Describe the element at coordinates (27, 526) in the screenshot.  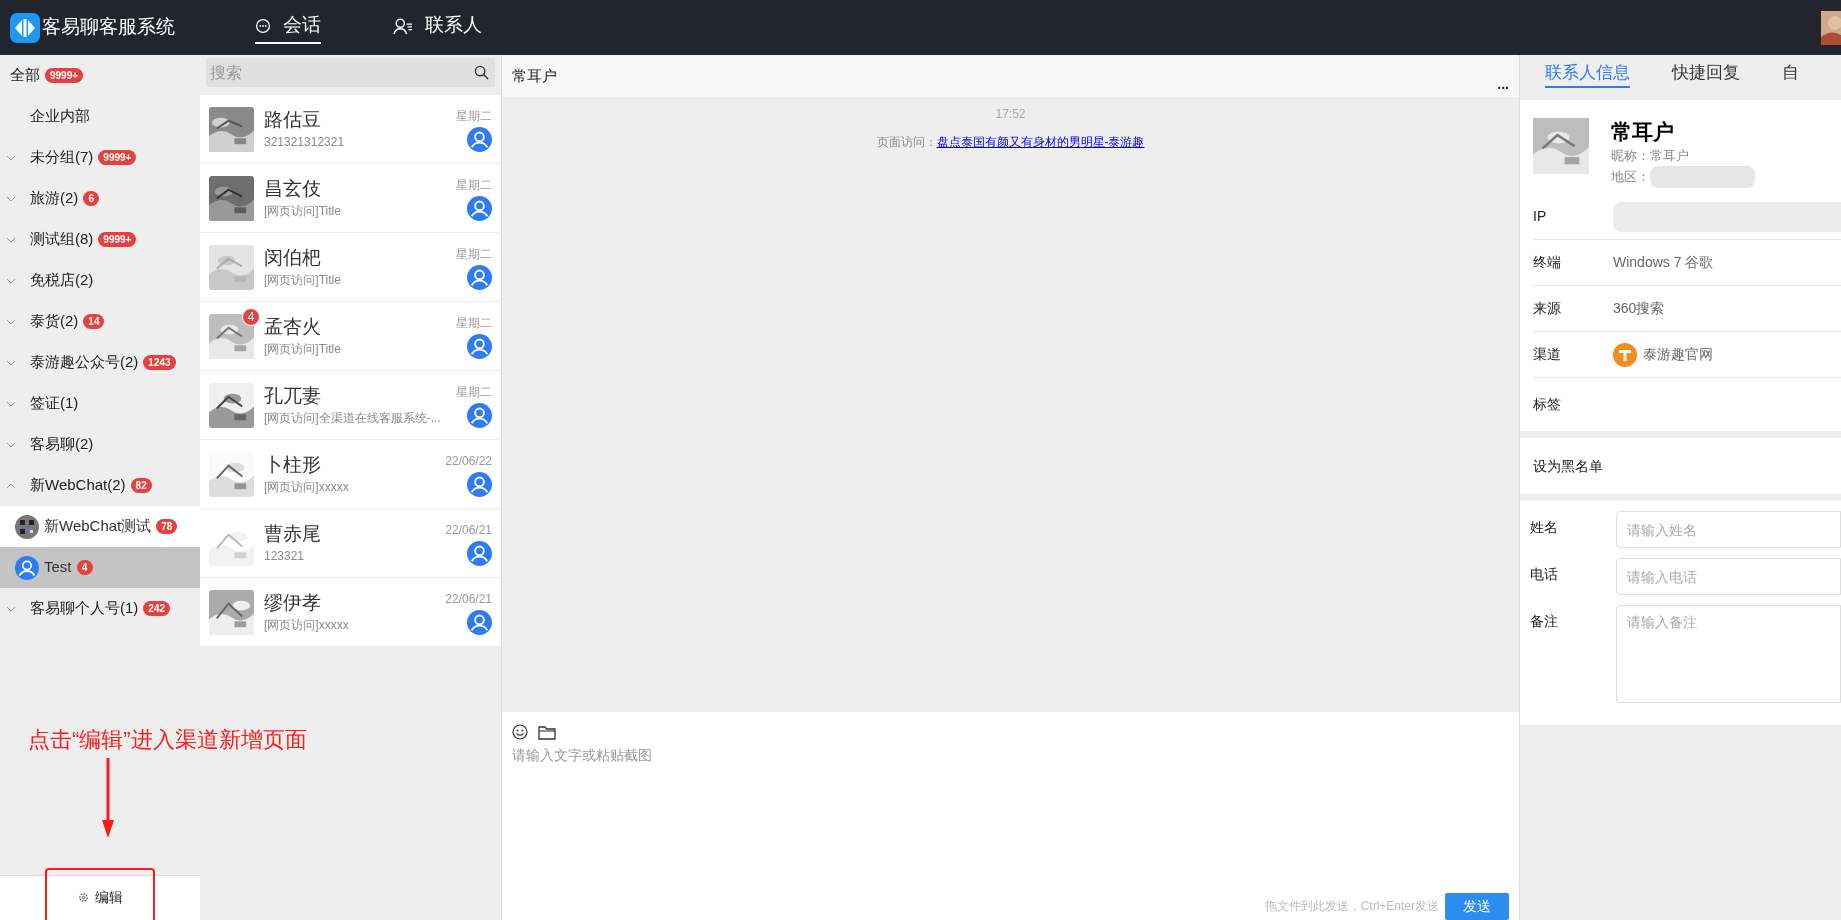
I see `qr-code-icon` at that location.